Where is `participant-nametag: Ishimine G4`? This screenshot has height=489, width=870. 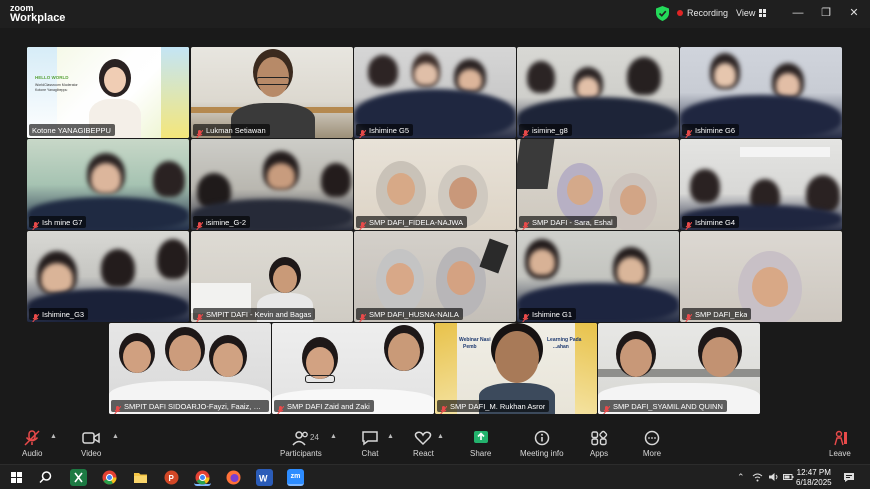
participant-nametag: Ishimine G4 is located at coordinates (711, 223).